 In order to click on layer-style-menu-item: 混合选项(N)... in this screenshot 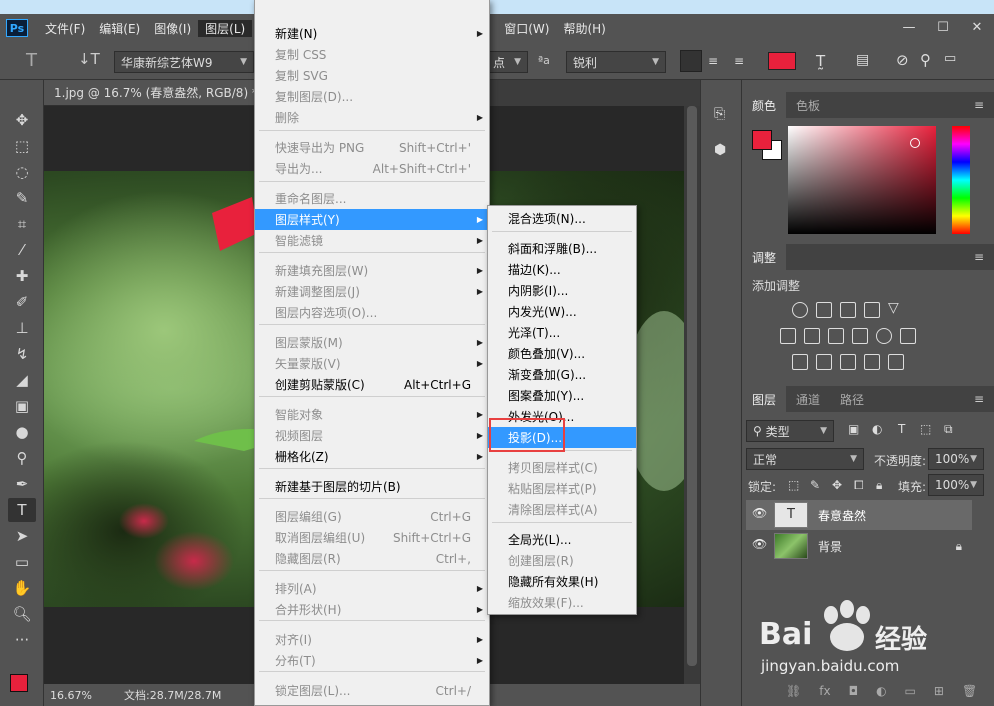, I will do `click(562, 218)`.